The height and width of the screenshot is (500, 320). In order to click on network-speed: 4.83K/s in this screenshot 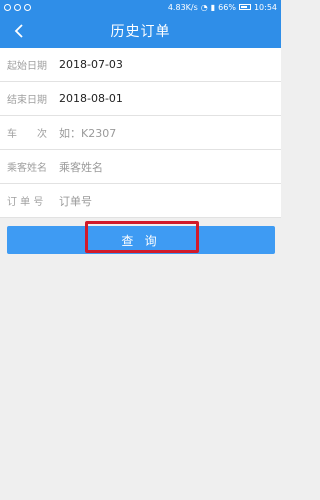, I will do `click(182, 7)`.